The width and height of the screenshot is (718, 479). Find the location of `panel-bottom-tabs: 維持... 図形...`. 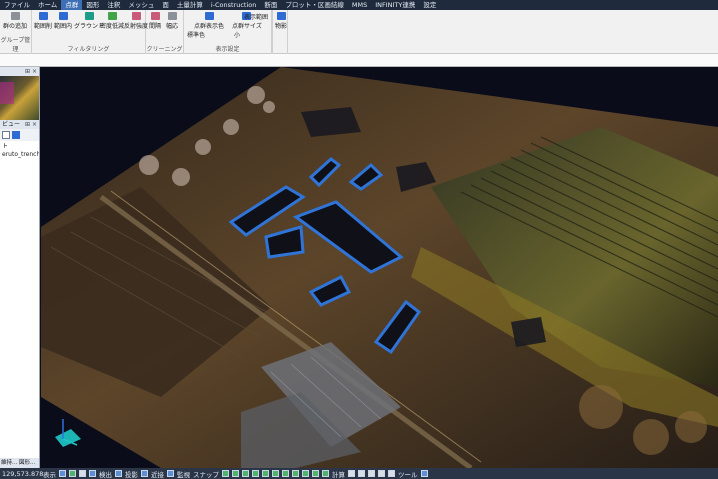

panel-bottom-tabs: 維持... 図形... is located at coordinates (19, 463).